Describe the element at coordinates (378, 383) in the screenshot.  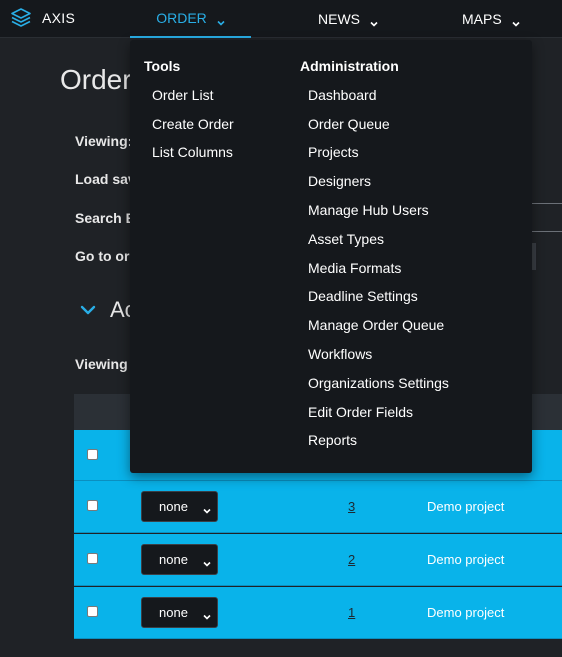
I see `menu-item-organizations-settings: Organizations Settings` at that location.